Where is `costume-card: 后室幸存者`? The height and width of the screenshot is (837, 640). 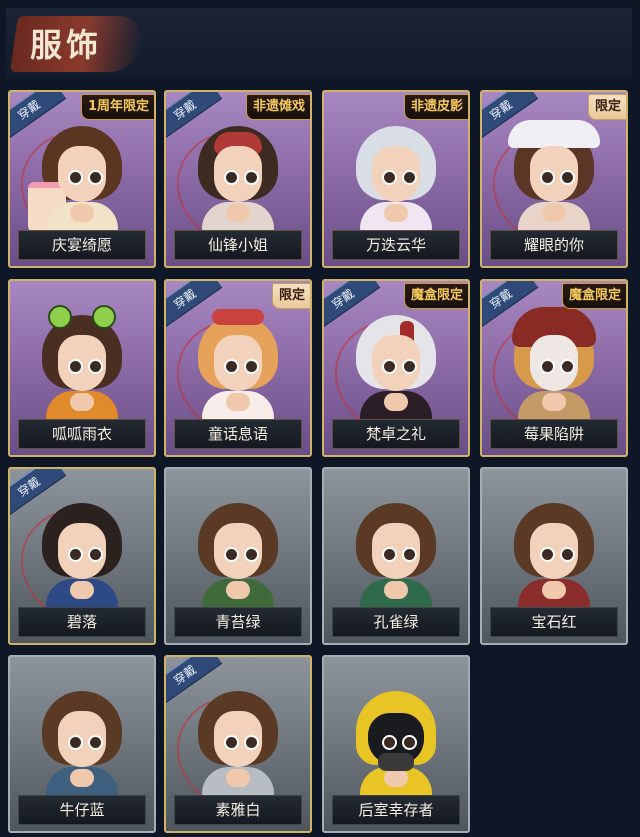 costume-card: 后室幸存者 is located at coordinates (396, 744).